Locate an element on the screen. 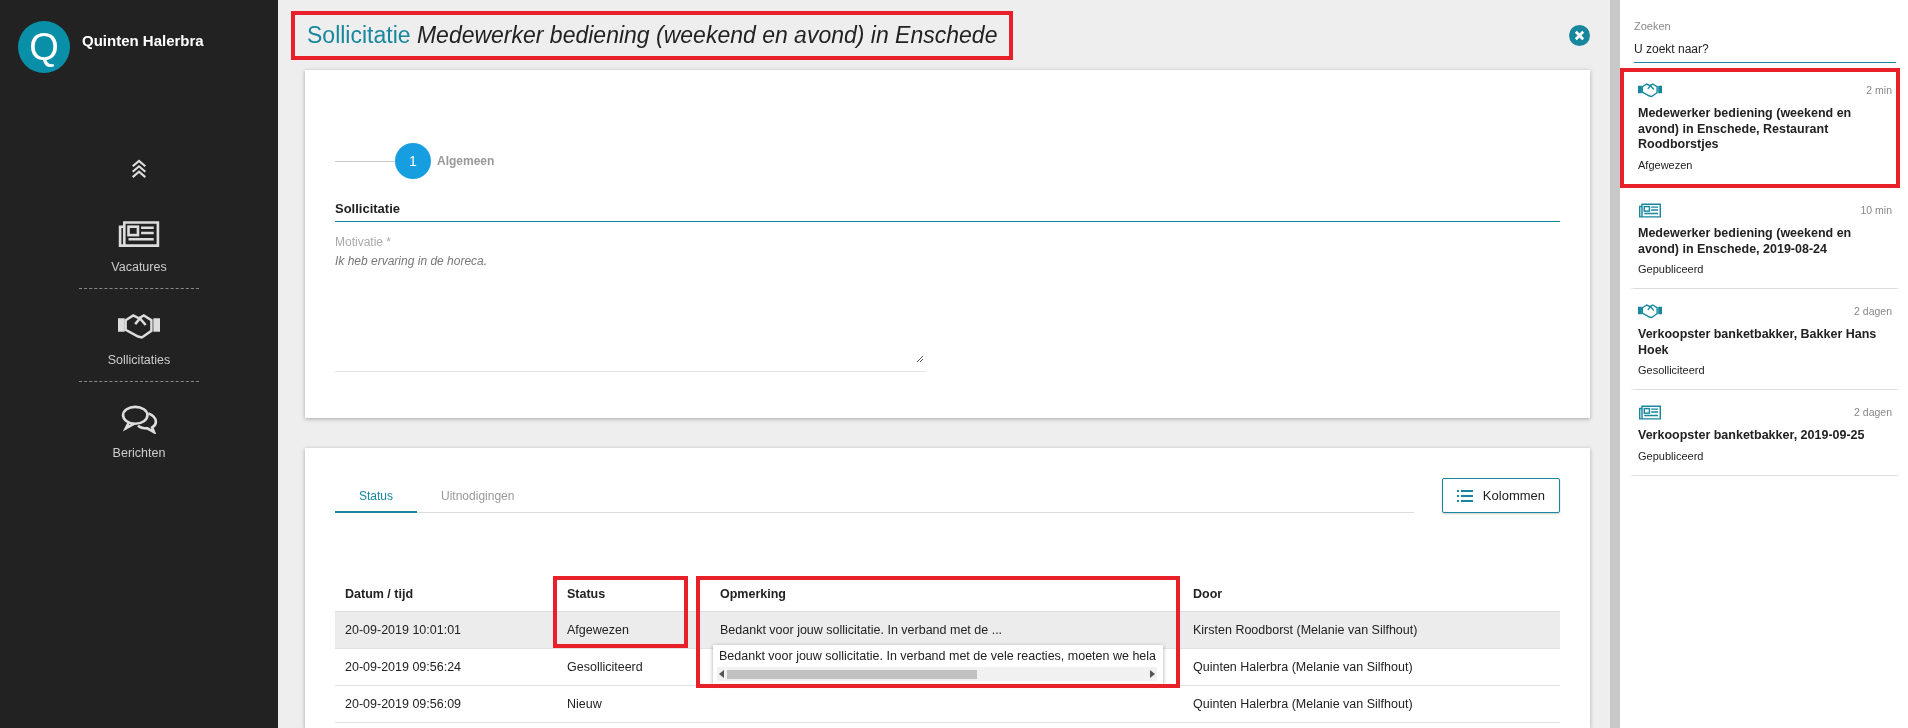 This screenshot has width=1908, height=728. column-header: Status is located at coordinates (586, 594).